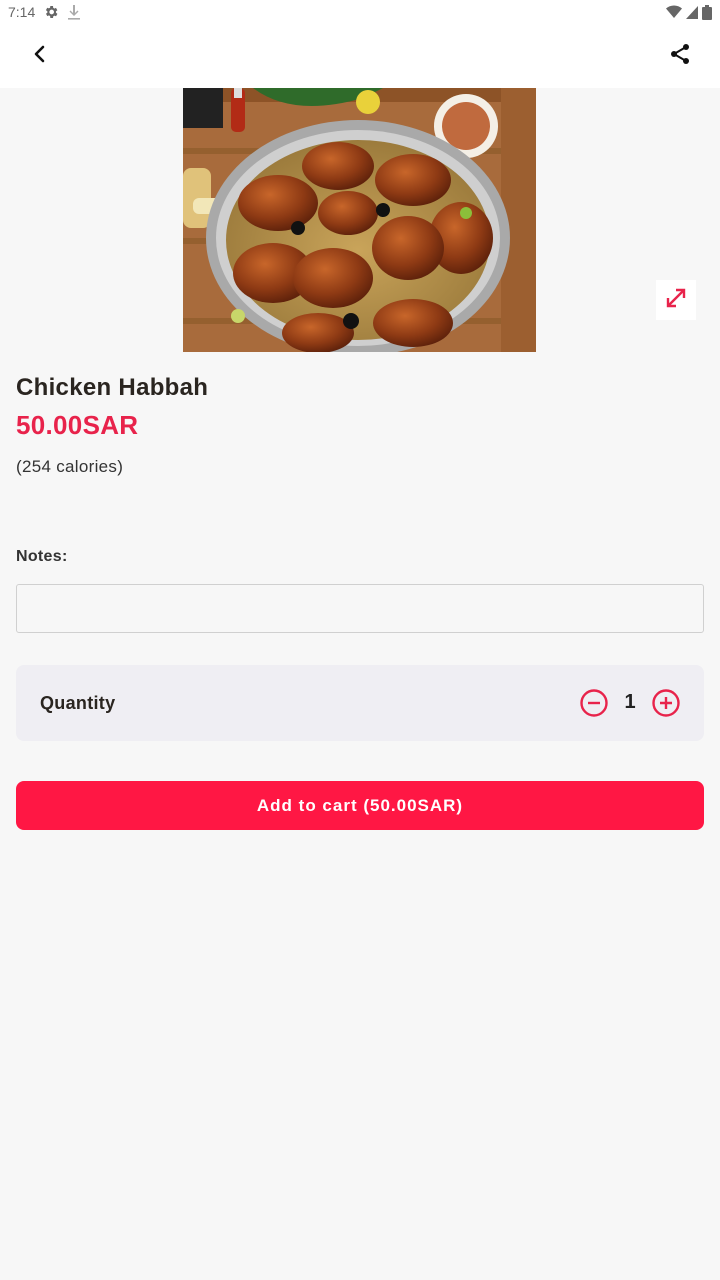 This screenshot has width=720, height=1280. What do you see at coordinates (630, 702) in the screenshot?
I see `quantity-value: 1` at bounding box center [630, 702].